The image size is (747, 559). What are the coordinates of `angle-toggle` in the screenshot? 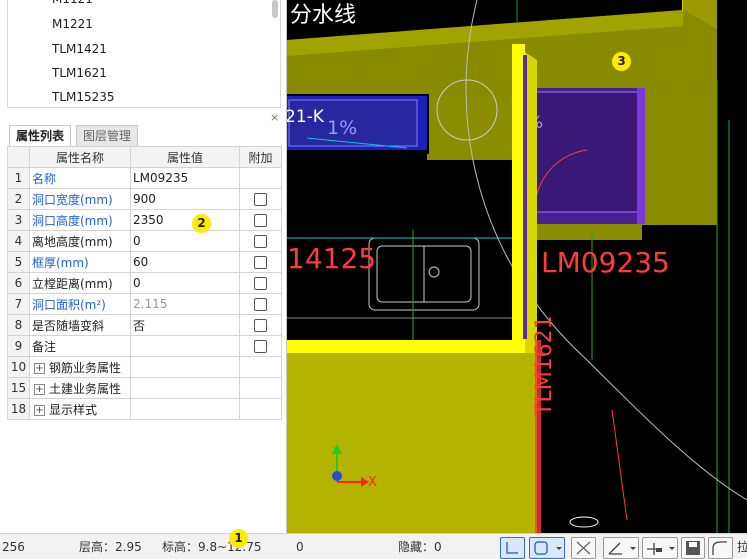 It's located at (621, 548).